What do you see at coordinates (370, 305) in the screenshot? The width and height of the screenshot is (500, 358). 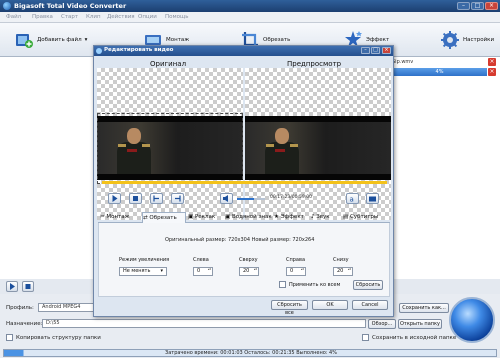 I see `cancel-button: Cancel` at bounding box center [370, 305].